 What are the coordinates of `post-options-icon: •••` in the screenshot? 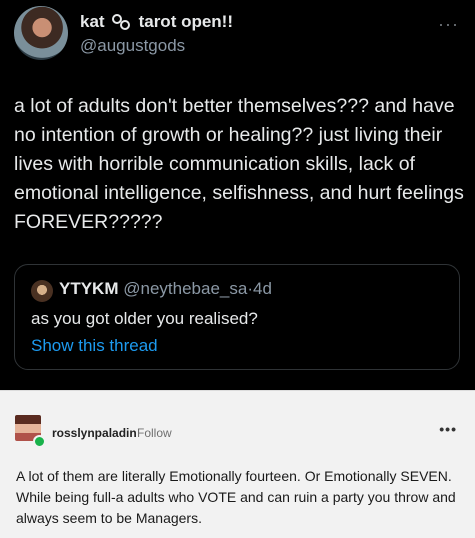 It's located at (448, 429).